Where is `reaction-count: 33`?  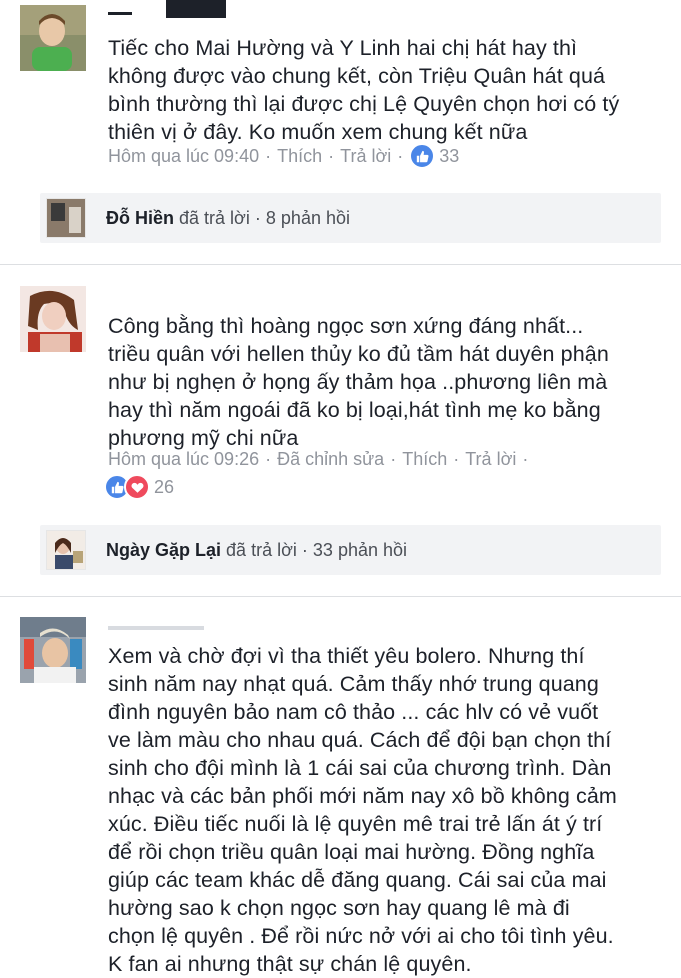
reaction-count: 33 is located at coordinates (449, 155).